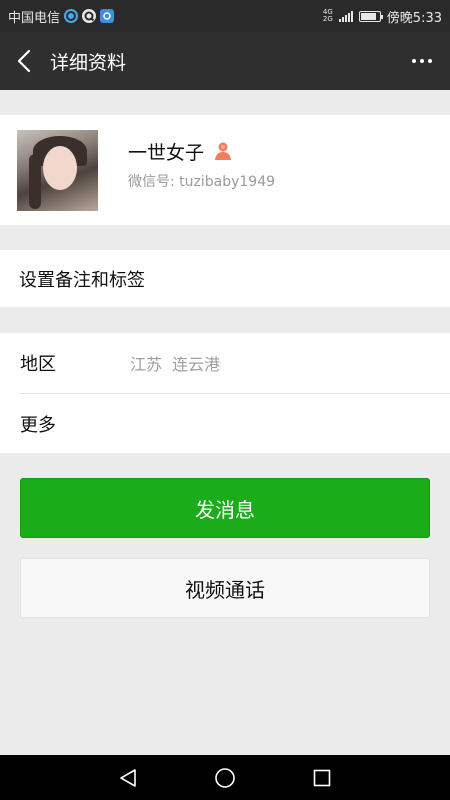  I want to click on profile-info: 一世女子 微信号: tuzibaby1949, so click(201, 164).